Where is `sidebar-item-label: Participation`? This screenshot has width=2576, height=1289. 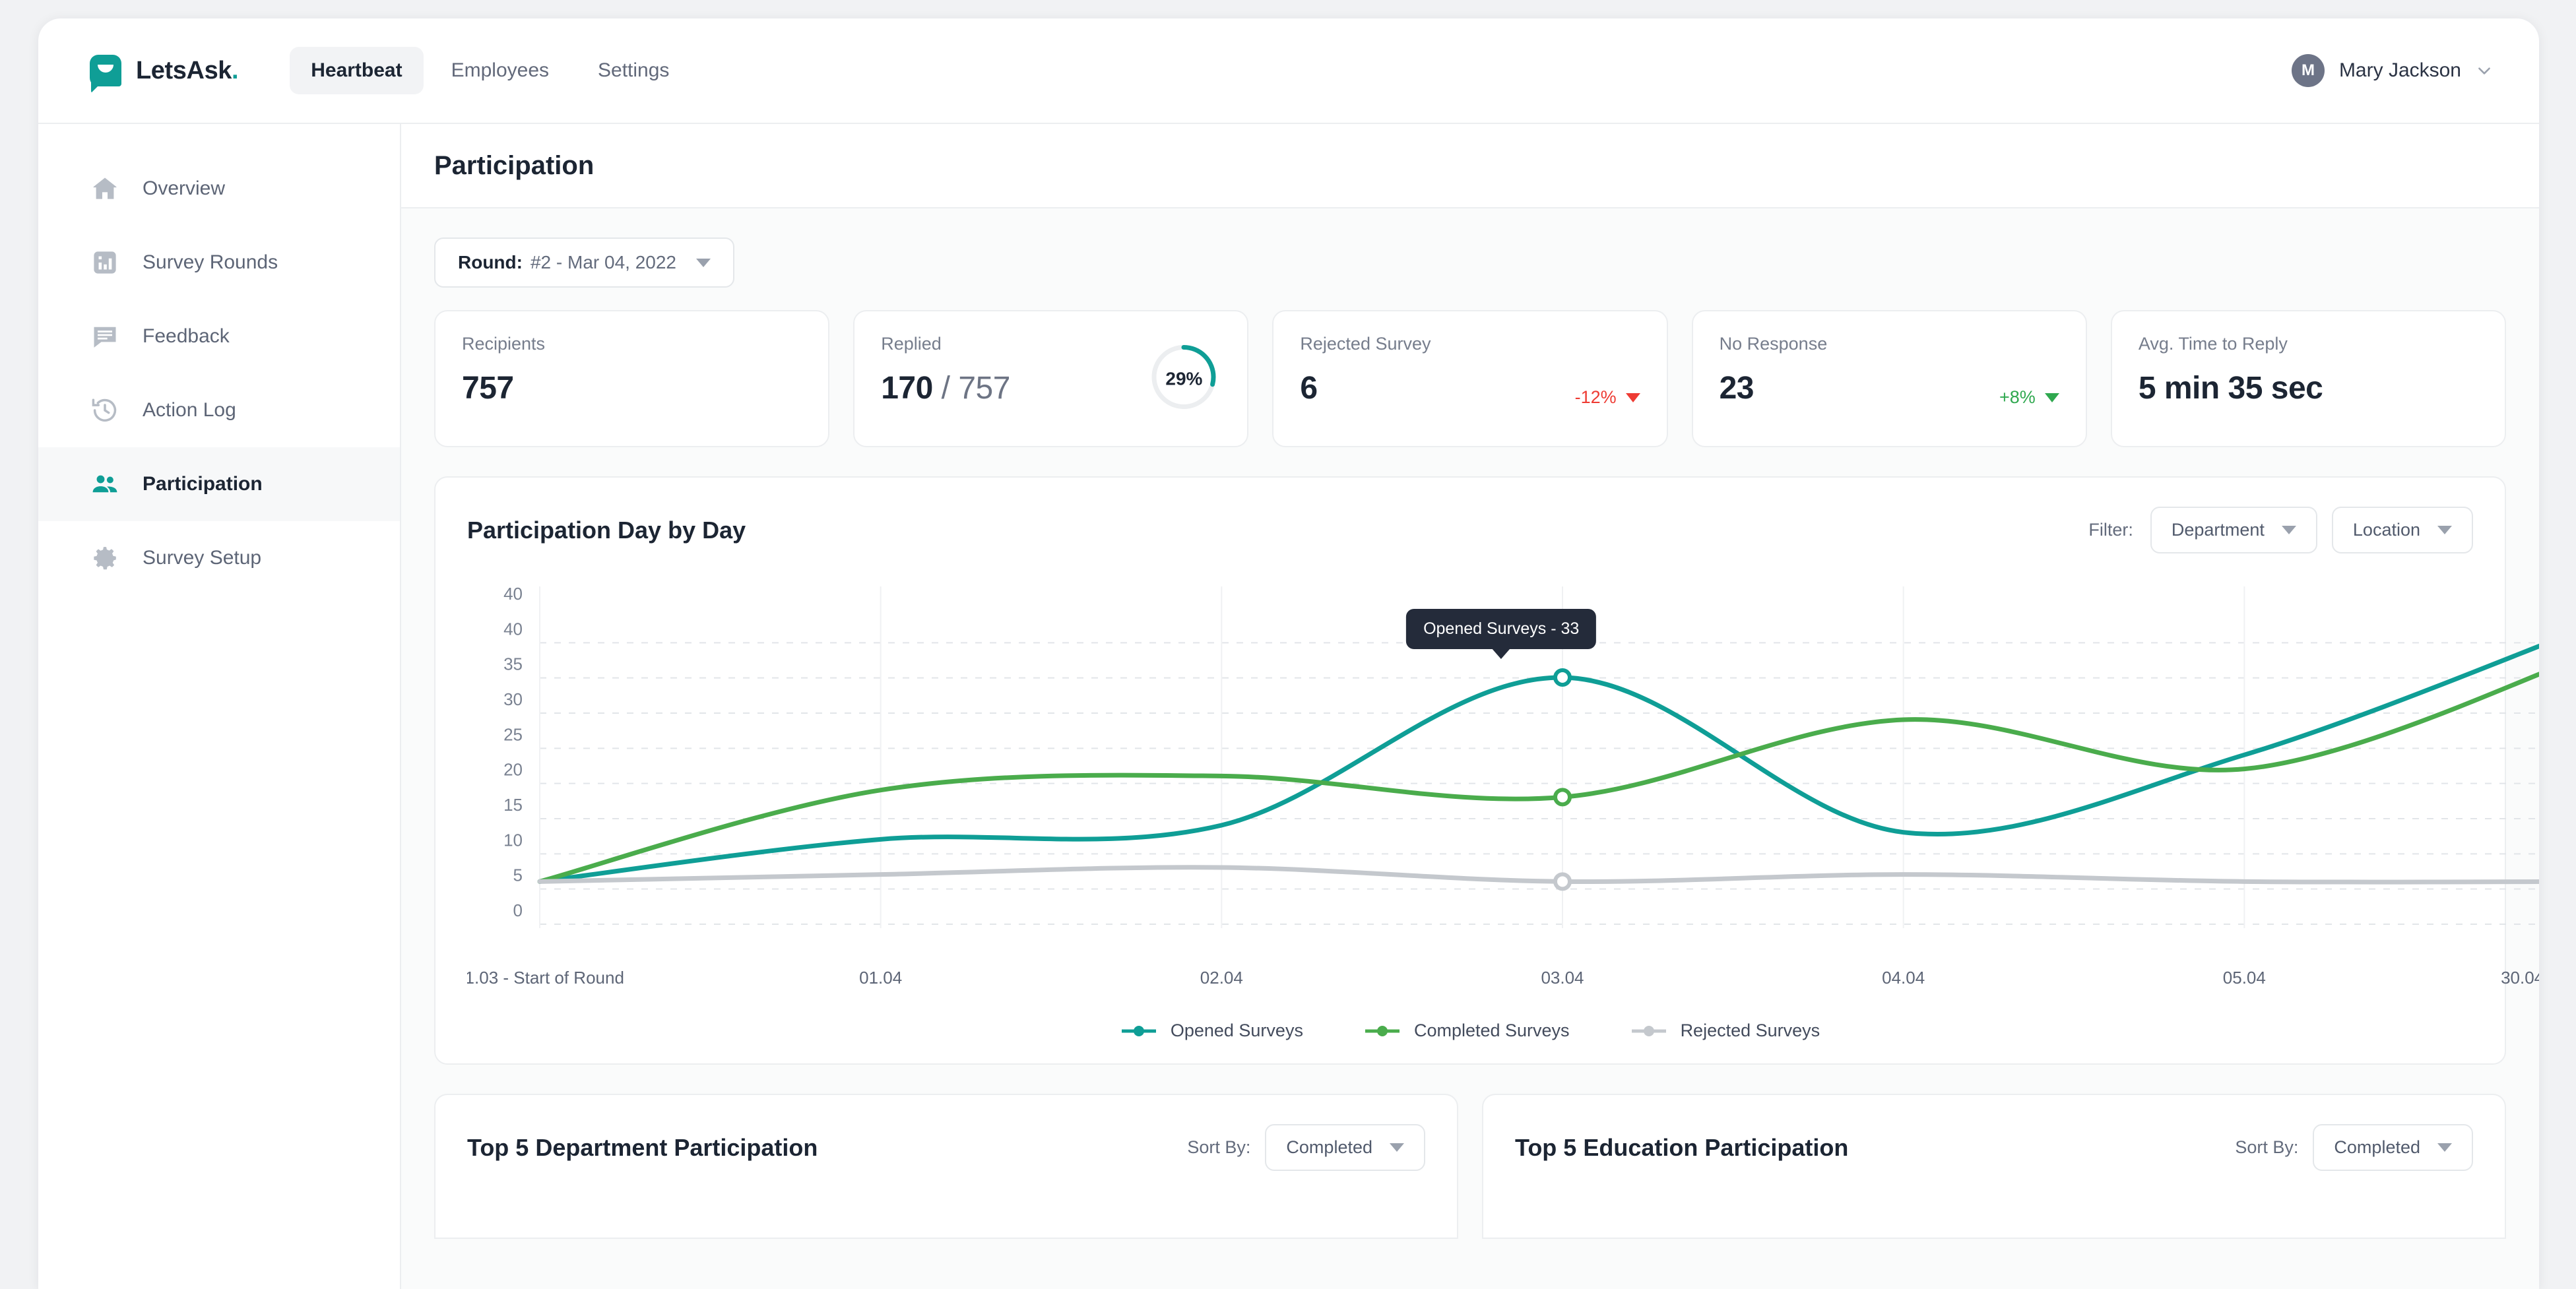
sidebar-item-label: Participation is located at coordinates (203, 484).